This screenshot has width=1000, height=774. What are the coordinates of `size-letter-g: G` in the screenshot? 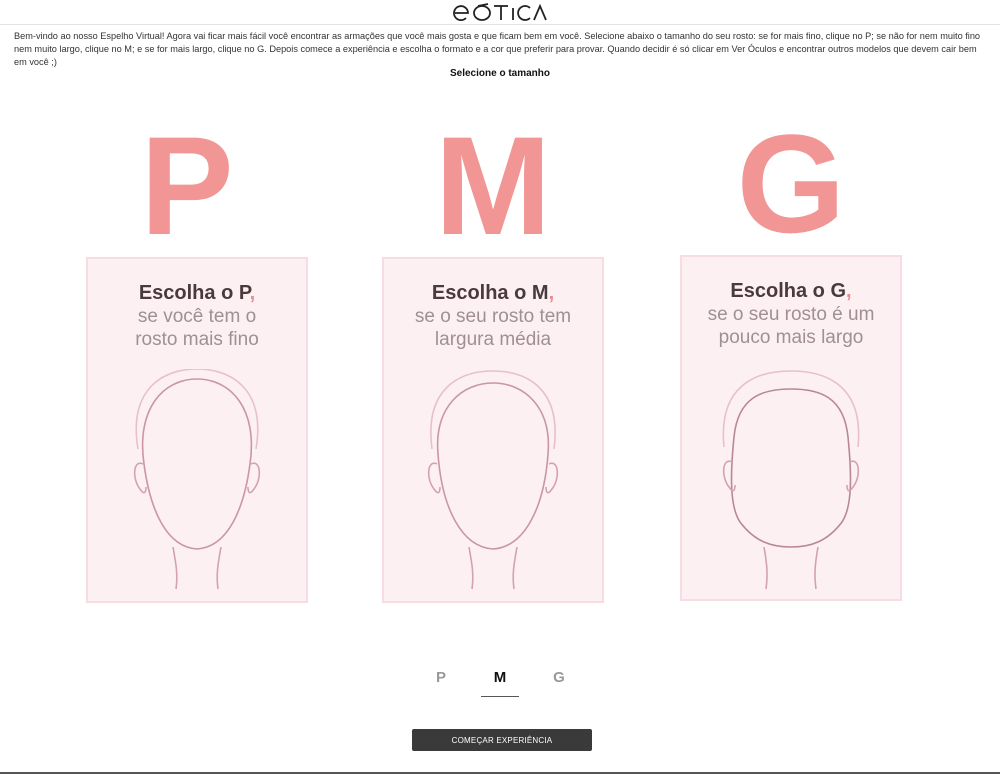 It's located at (791, 183).